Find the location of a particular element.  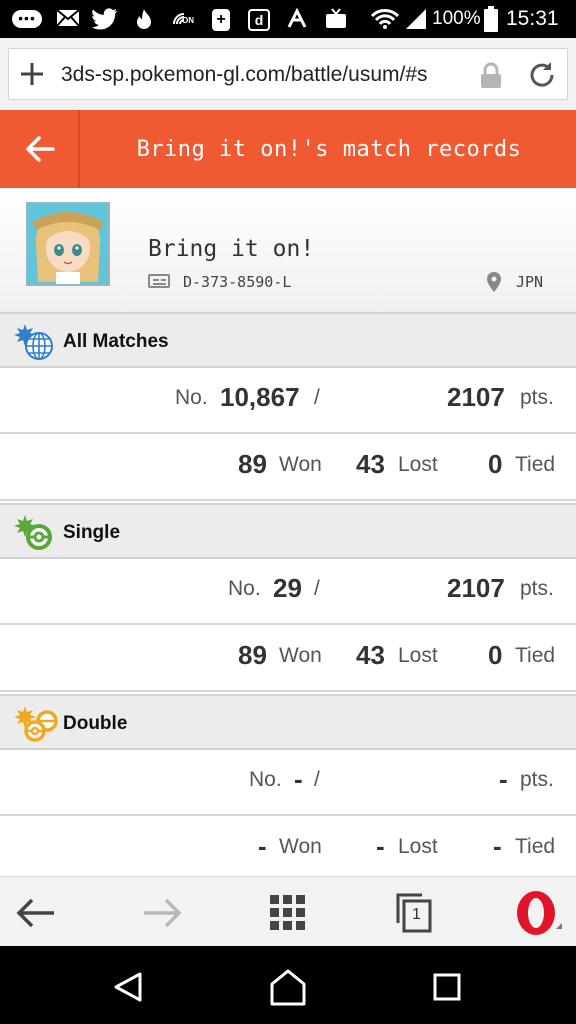

back-button is located at coordinates (40, 149).